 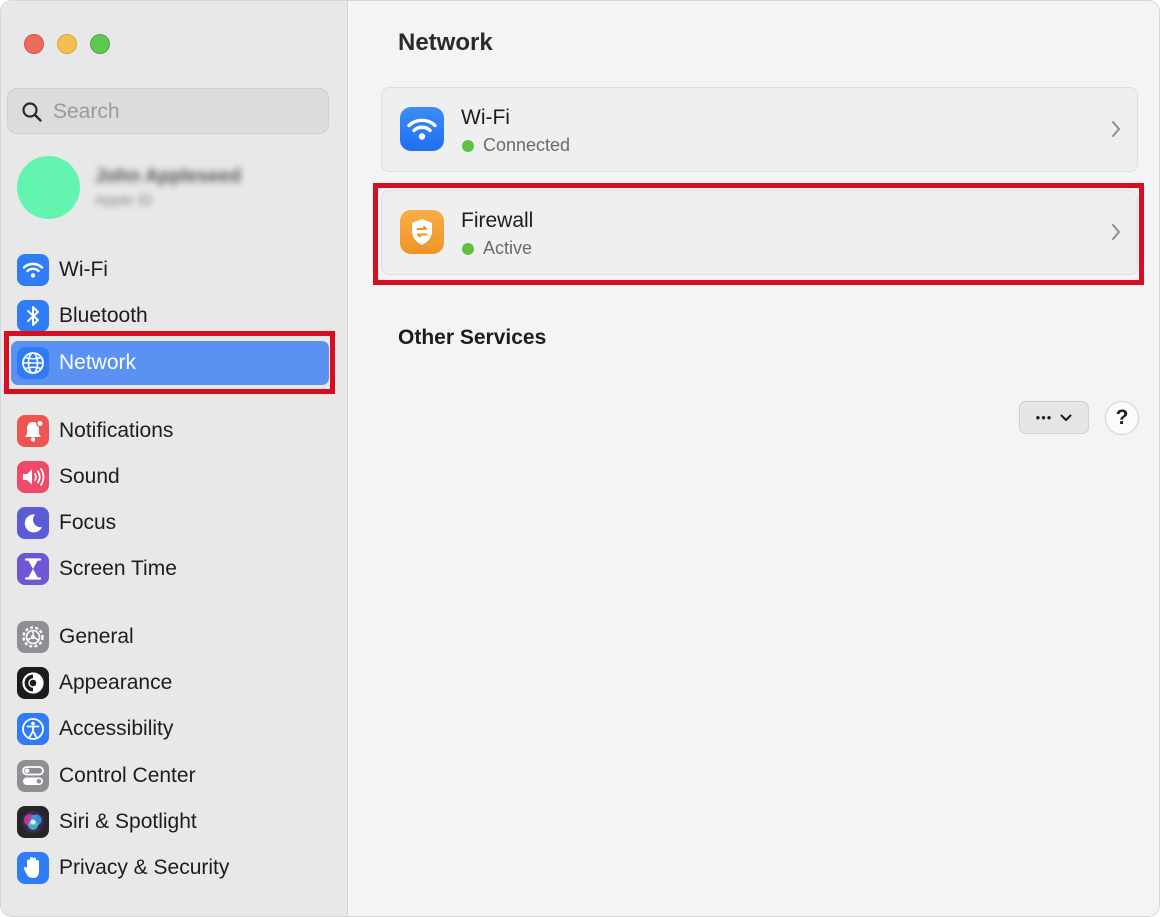 What do you see at coordinates (168, 176) in the screenshot?
I see `account-name: John Appleseed` at bounding box center [168, 176].